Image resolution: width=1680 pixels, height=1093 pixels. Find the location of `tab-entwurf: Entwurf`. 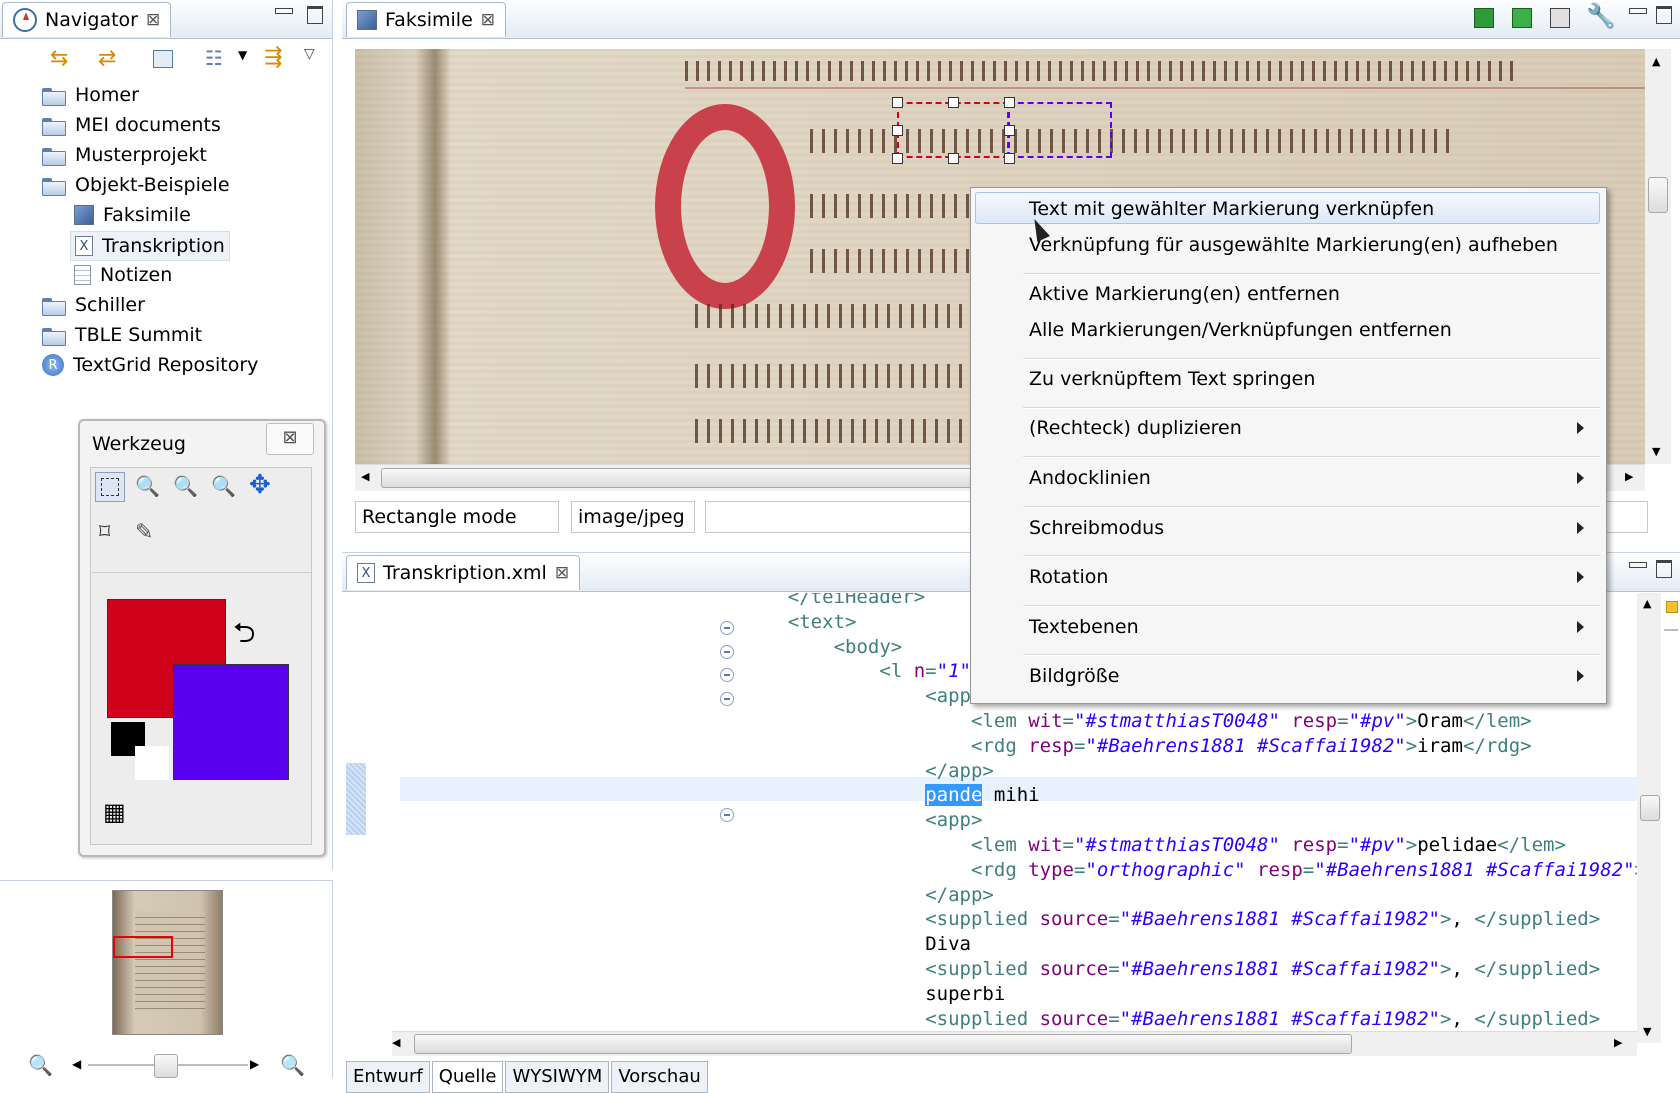

tab-entwurf: Entwurf is located at coordinates (388, 1077).